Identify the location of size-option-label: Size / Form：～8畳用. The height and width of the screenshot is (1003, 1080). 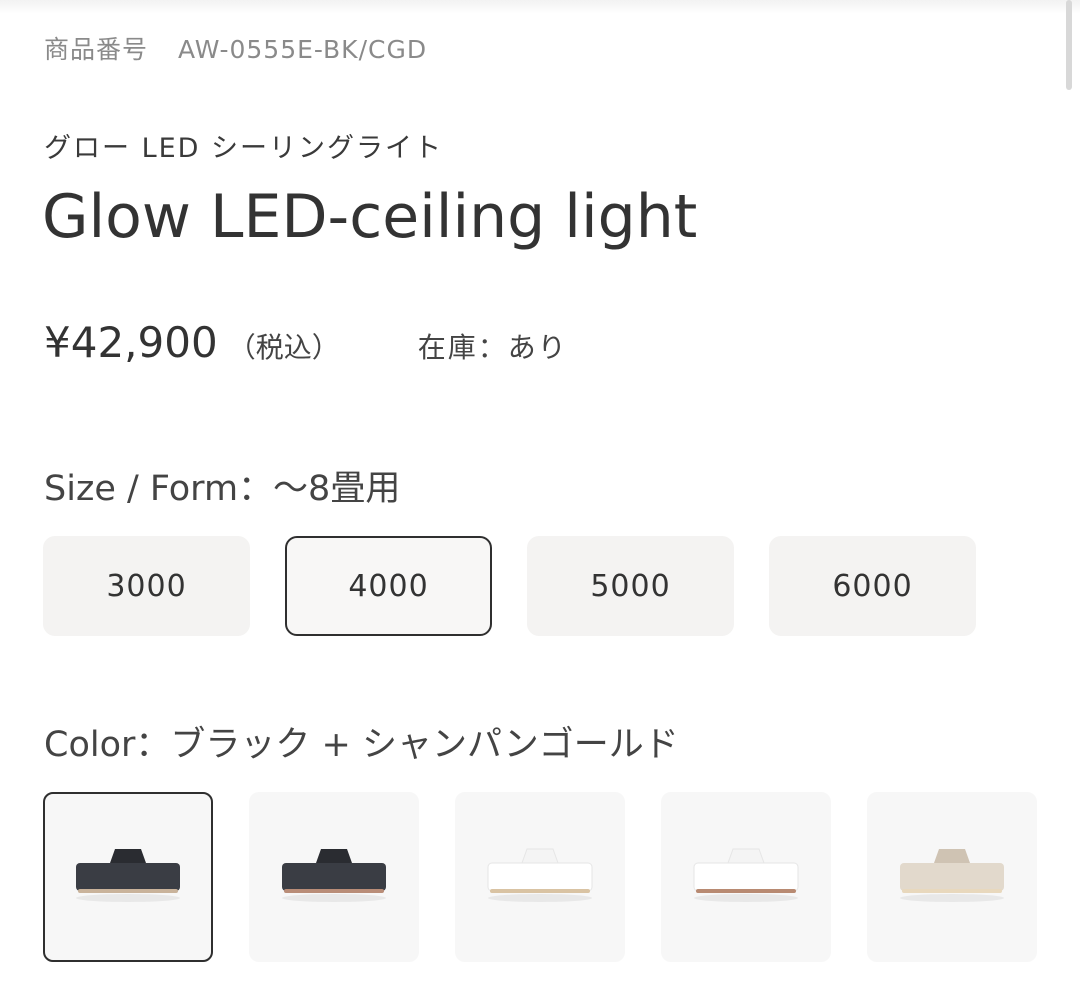
(222, 489).